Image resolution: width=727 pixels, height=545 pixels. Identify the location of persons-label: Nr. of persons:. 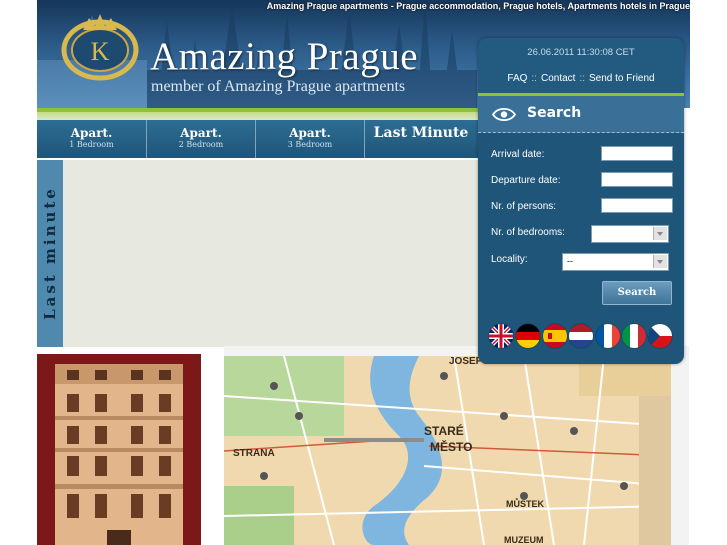
(524, 206).